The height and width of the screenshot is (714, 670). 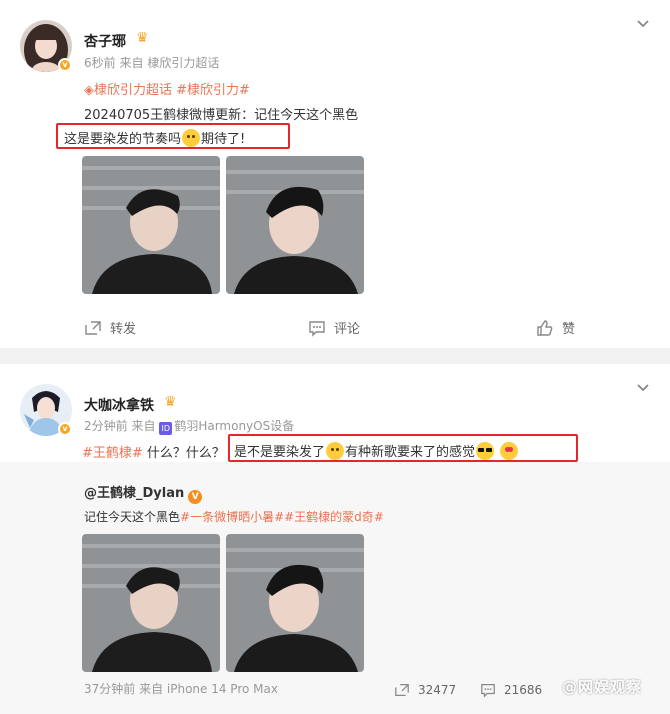 What do you see at coordinates (100, 63) in the screenshot?
I see `post-time: 6秒前` at bounding box center [100, 63].